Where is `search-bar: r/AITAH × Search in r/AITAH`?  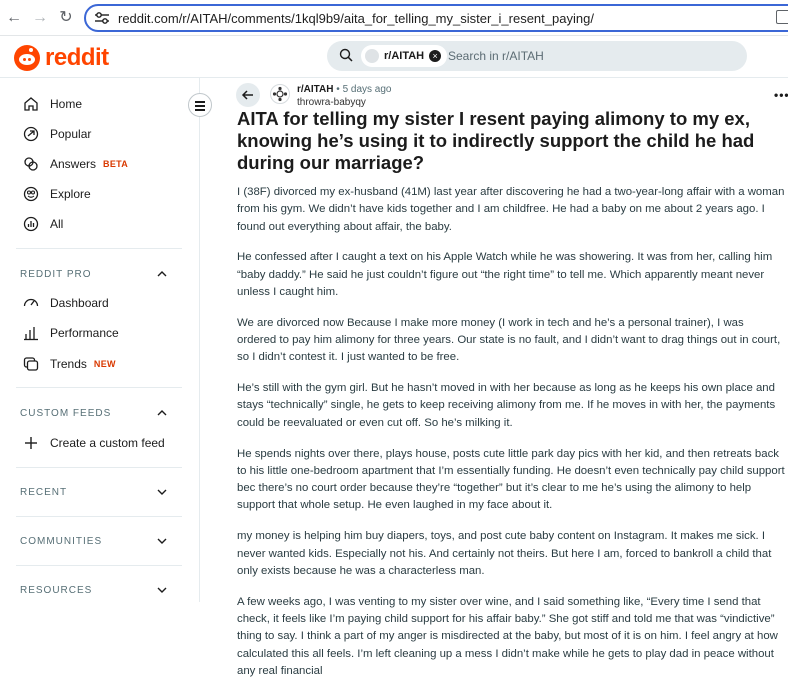
search-bar: r/AITAH × Search in r/AITAH is located at coordinates (537, 56).